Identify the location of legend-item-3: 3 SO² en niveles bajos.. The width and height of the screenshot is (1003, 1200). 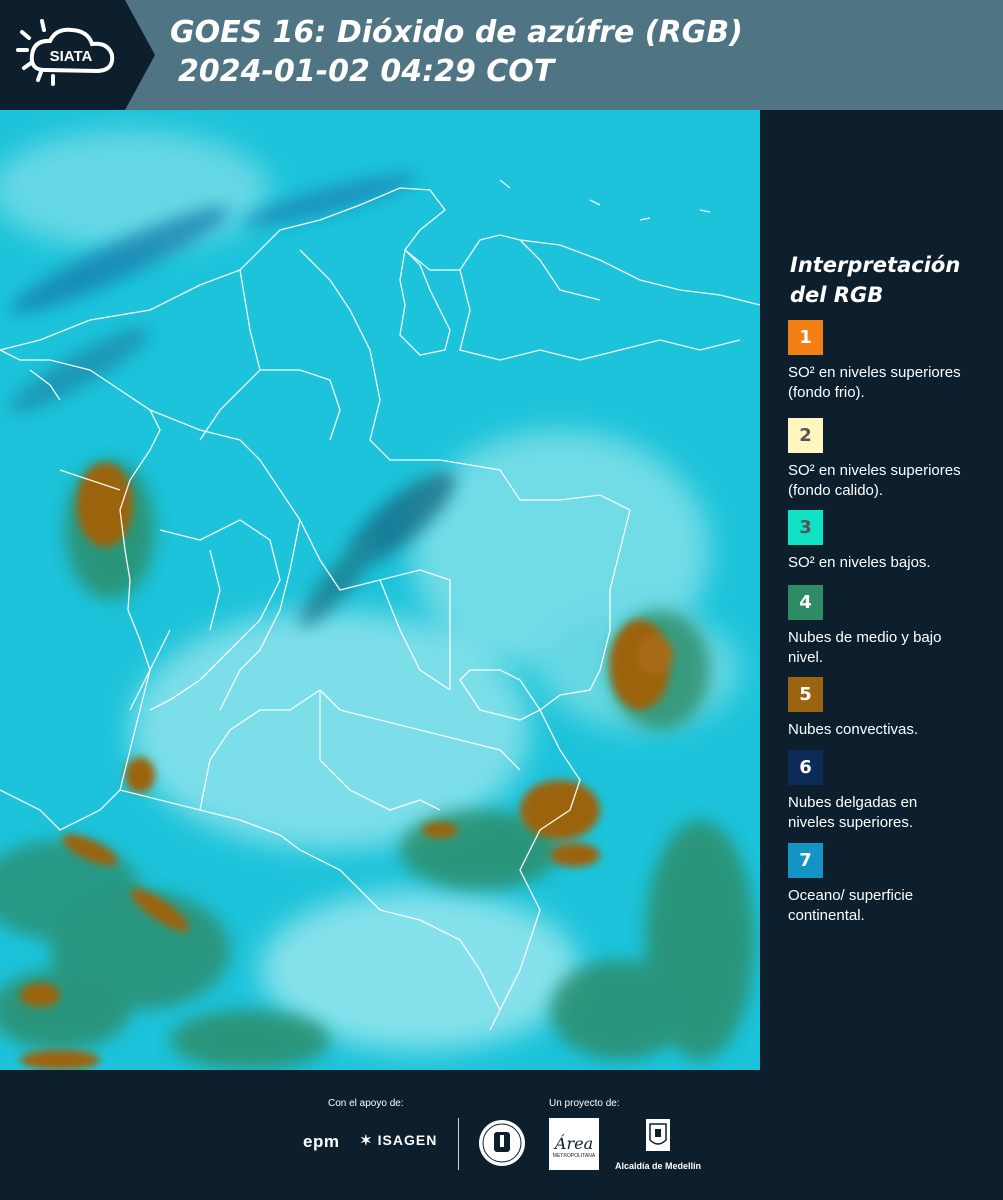
(888, 541).